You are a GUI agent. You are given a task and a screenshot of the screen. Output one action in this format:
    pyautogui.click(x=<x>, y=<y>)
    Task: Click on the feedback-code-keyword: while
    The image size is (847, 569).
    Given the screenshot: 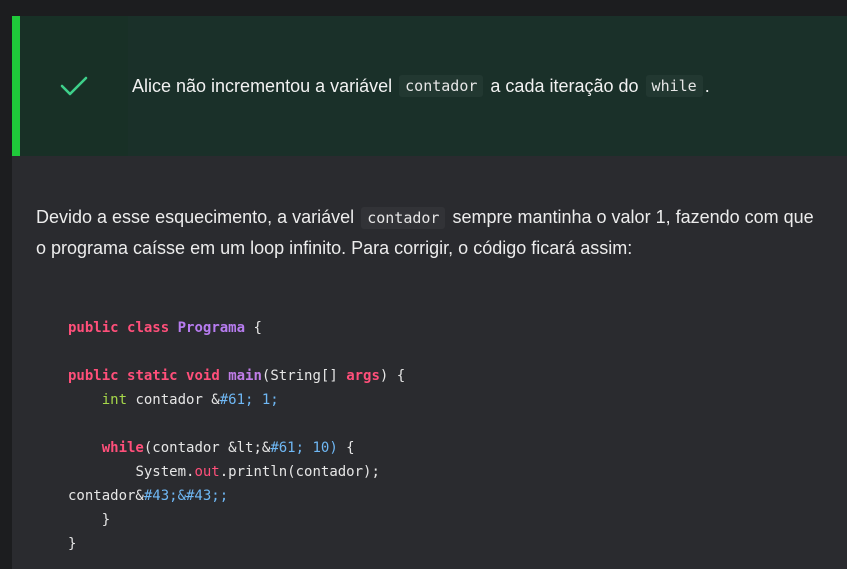 What is the action you would take?
    pyautogui.click(x=674, y=86)
    